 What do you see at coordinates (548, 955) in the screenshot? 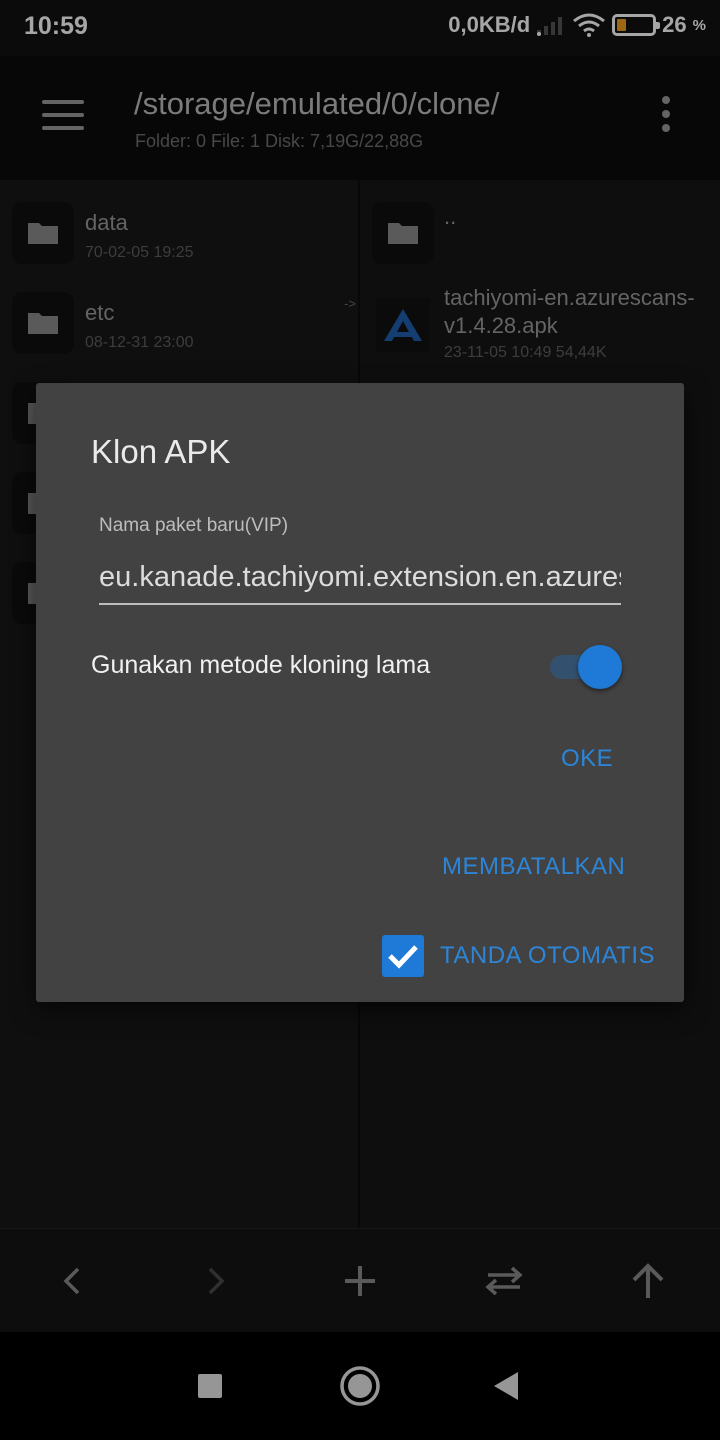
I see `auto-sign-label: TANDA OTOMATIS` at bounding box center [548, 955].